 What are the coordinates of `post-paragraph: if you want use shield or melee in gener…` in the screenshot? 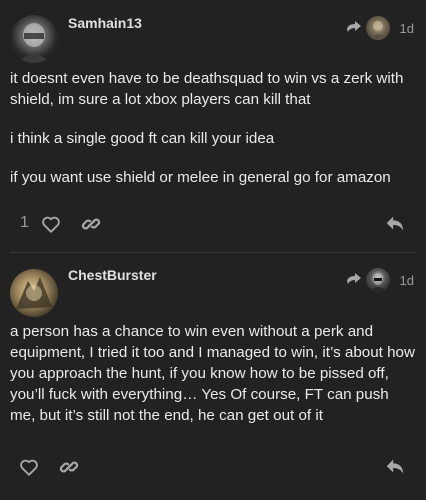 It's located at (200, 177).